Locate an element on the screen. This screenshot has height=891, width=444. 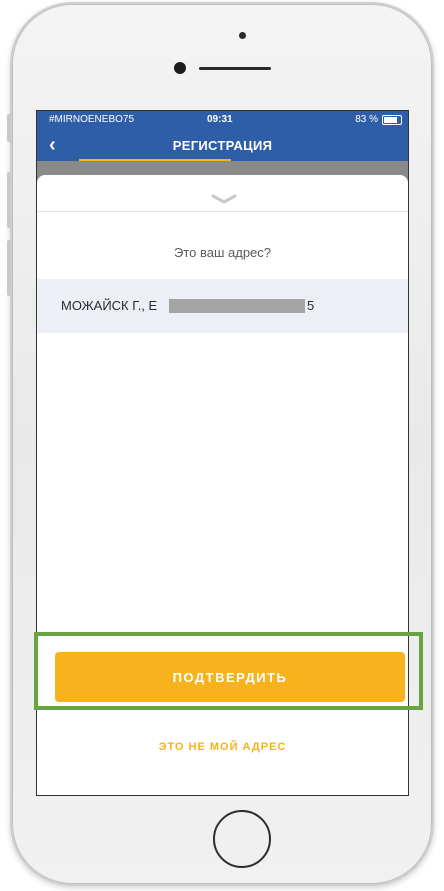
battery-percent: 83 % is located at coordinates (366, 119).